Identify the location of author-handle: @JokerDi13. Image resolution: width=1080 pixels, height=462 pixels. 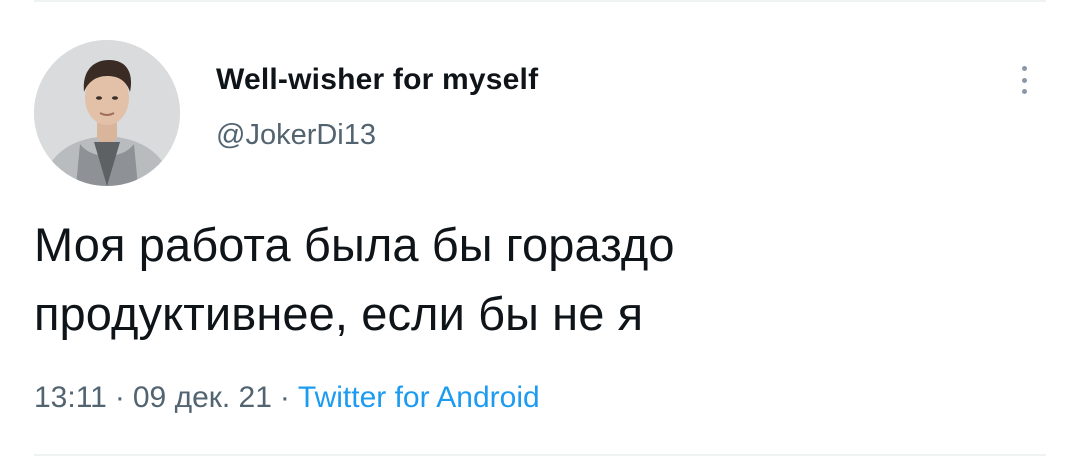
(377, 135).